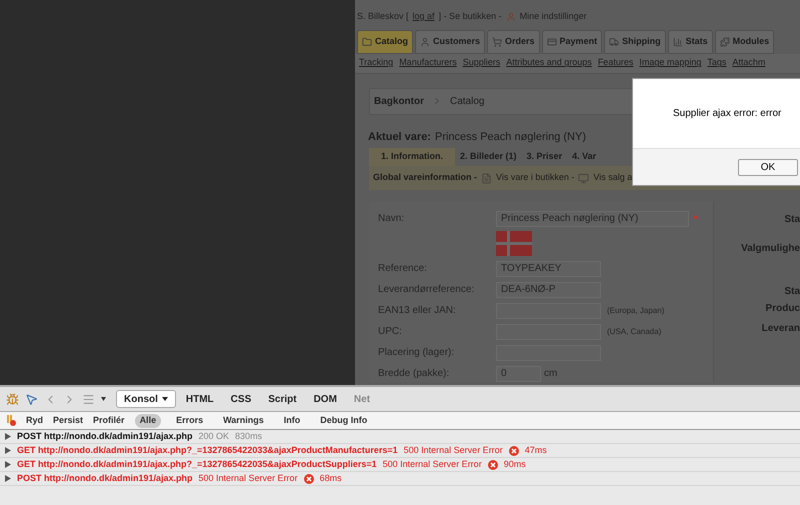 This screenshot has height=505, width=800. What do you see at coordinates (189, 421) in the screenshot?
I see `filter-button: Errors` at bounding box center [189, 421].